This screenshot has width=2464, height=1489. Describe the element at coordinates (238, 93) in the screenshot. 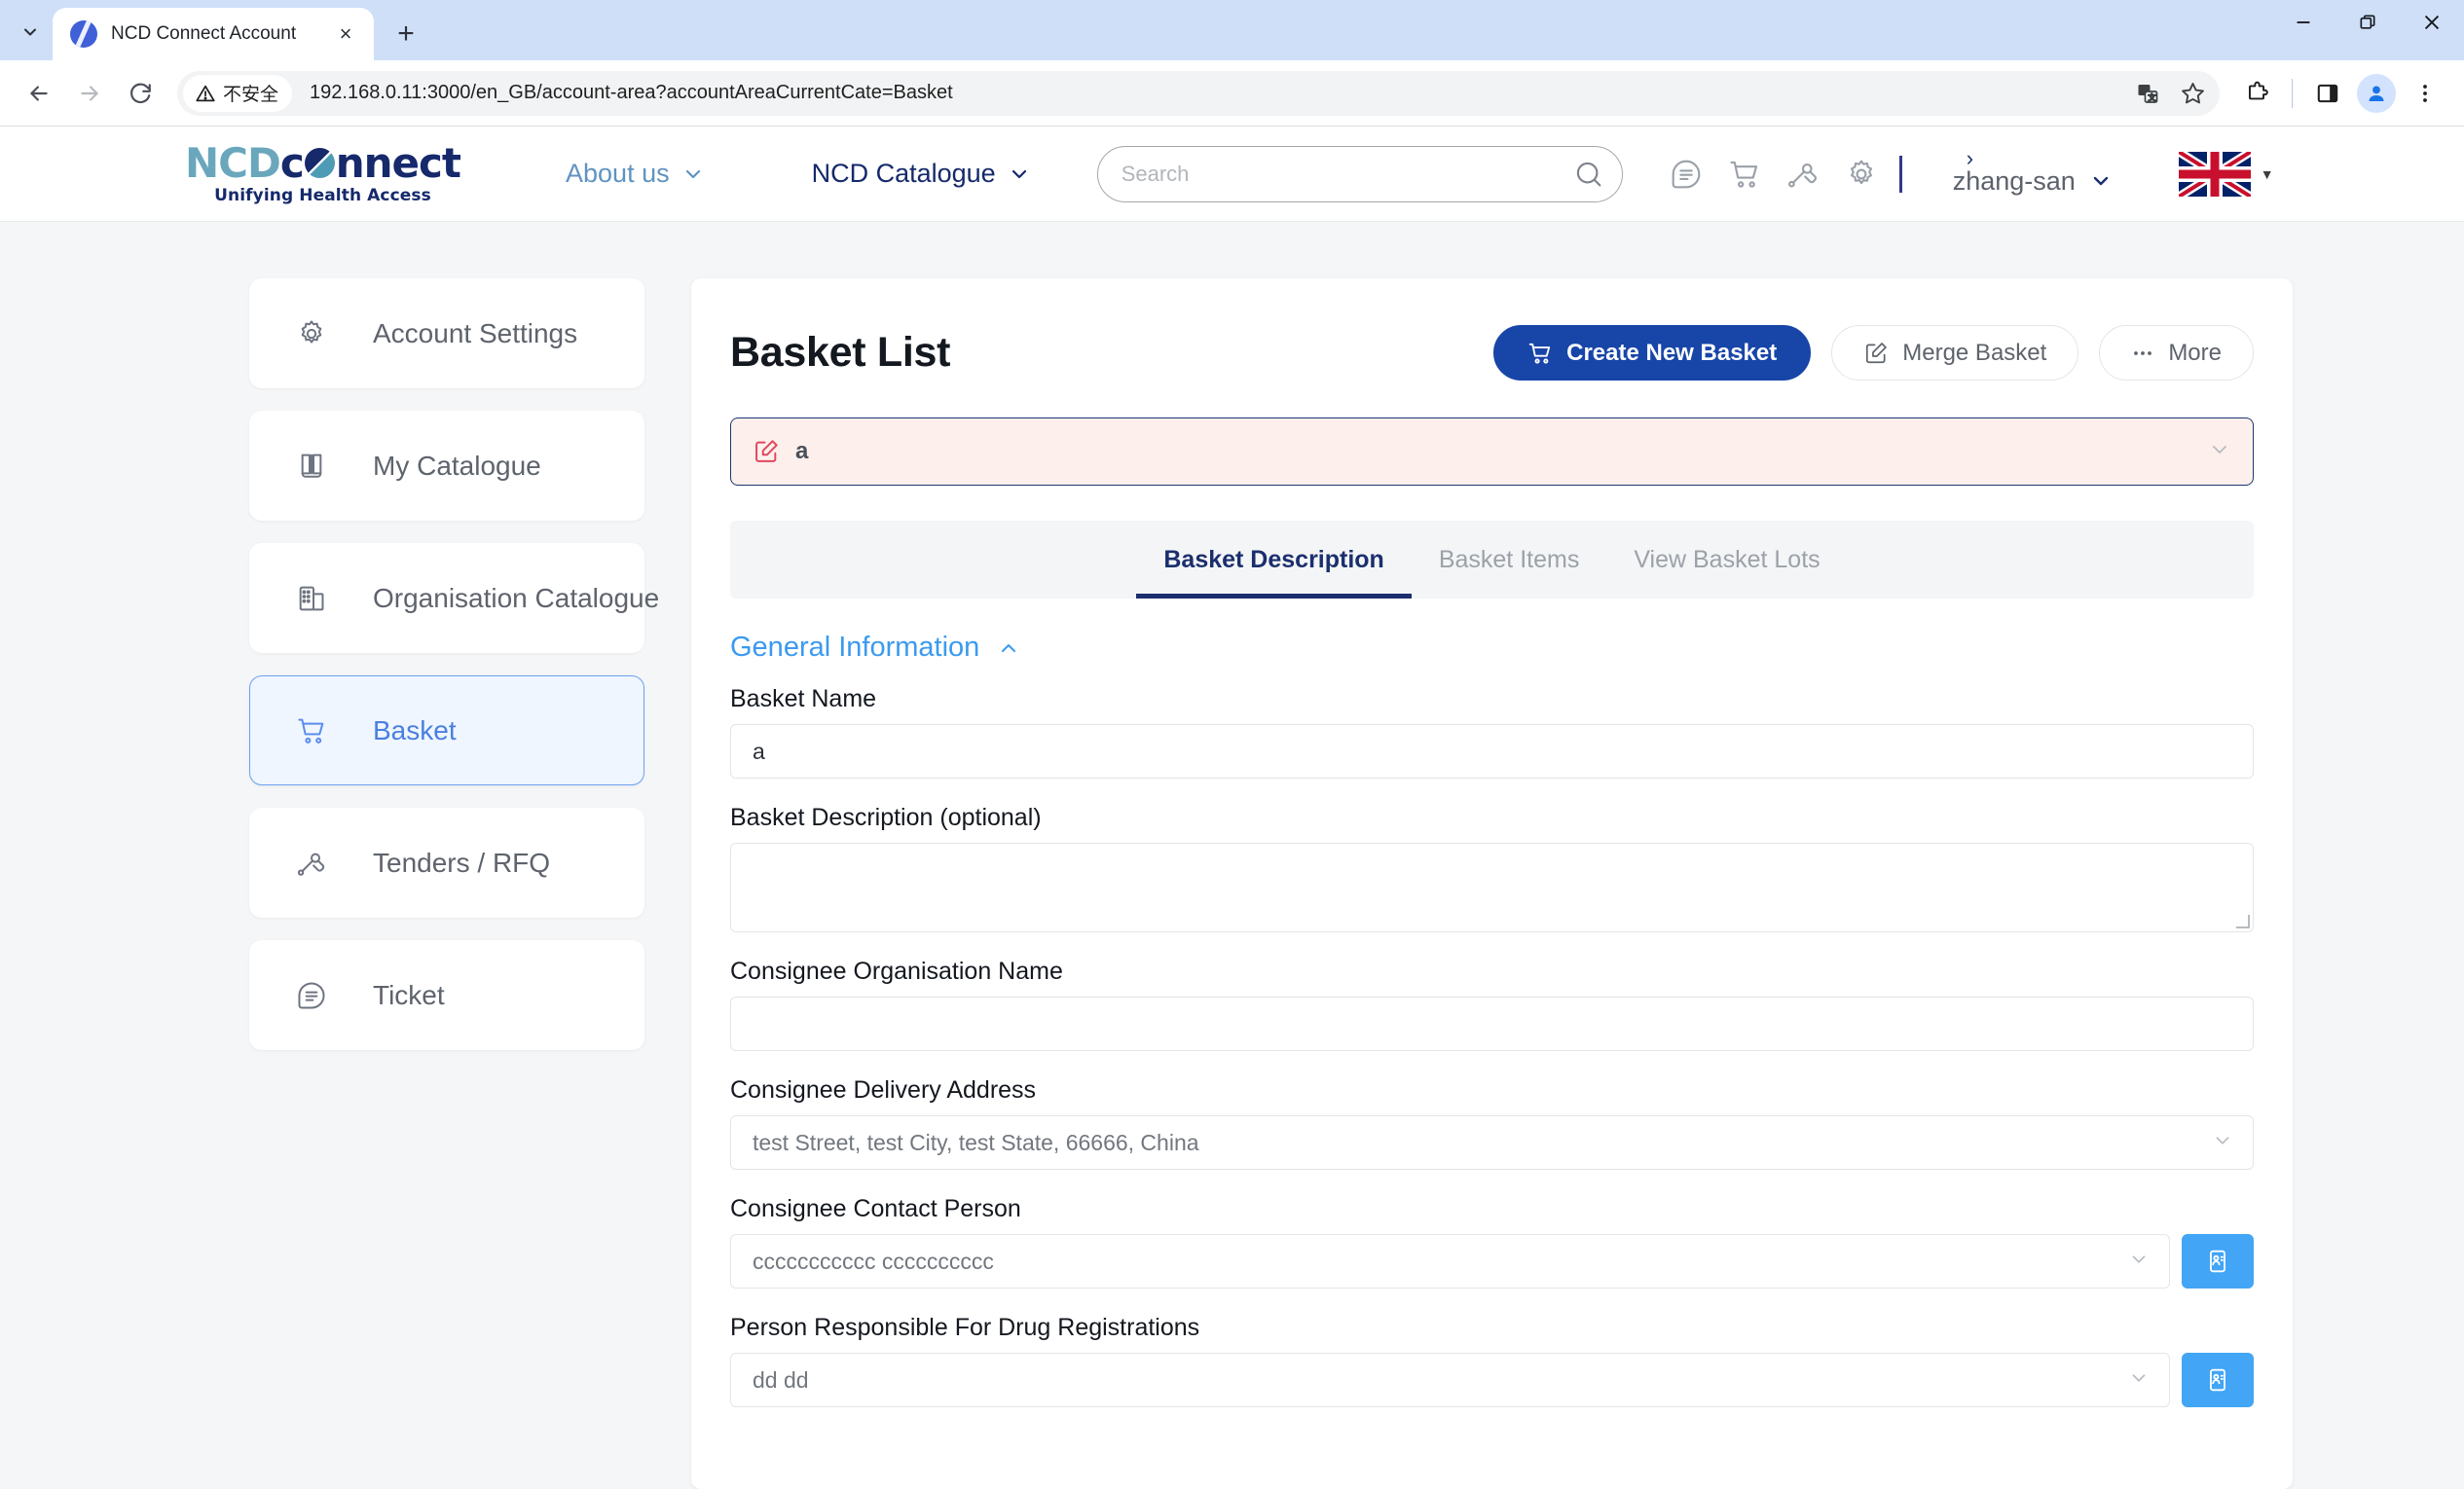

I see `site-security-chip: 不安全` at that location.